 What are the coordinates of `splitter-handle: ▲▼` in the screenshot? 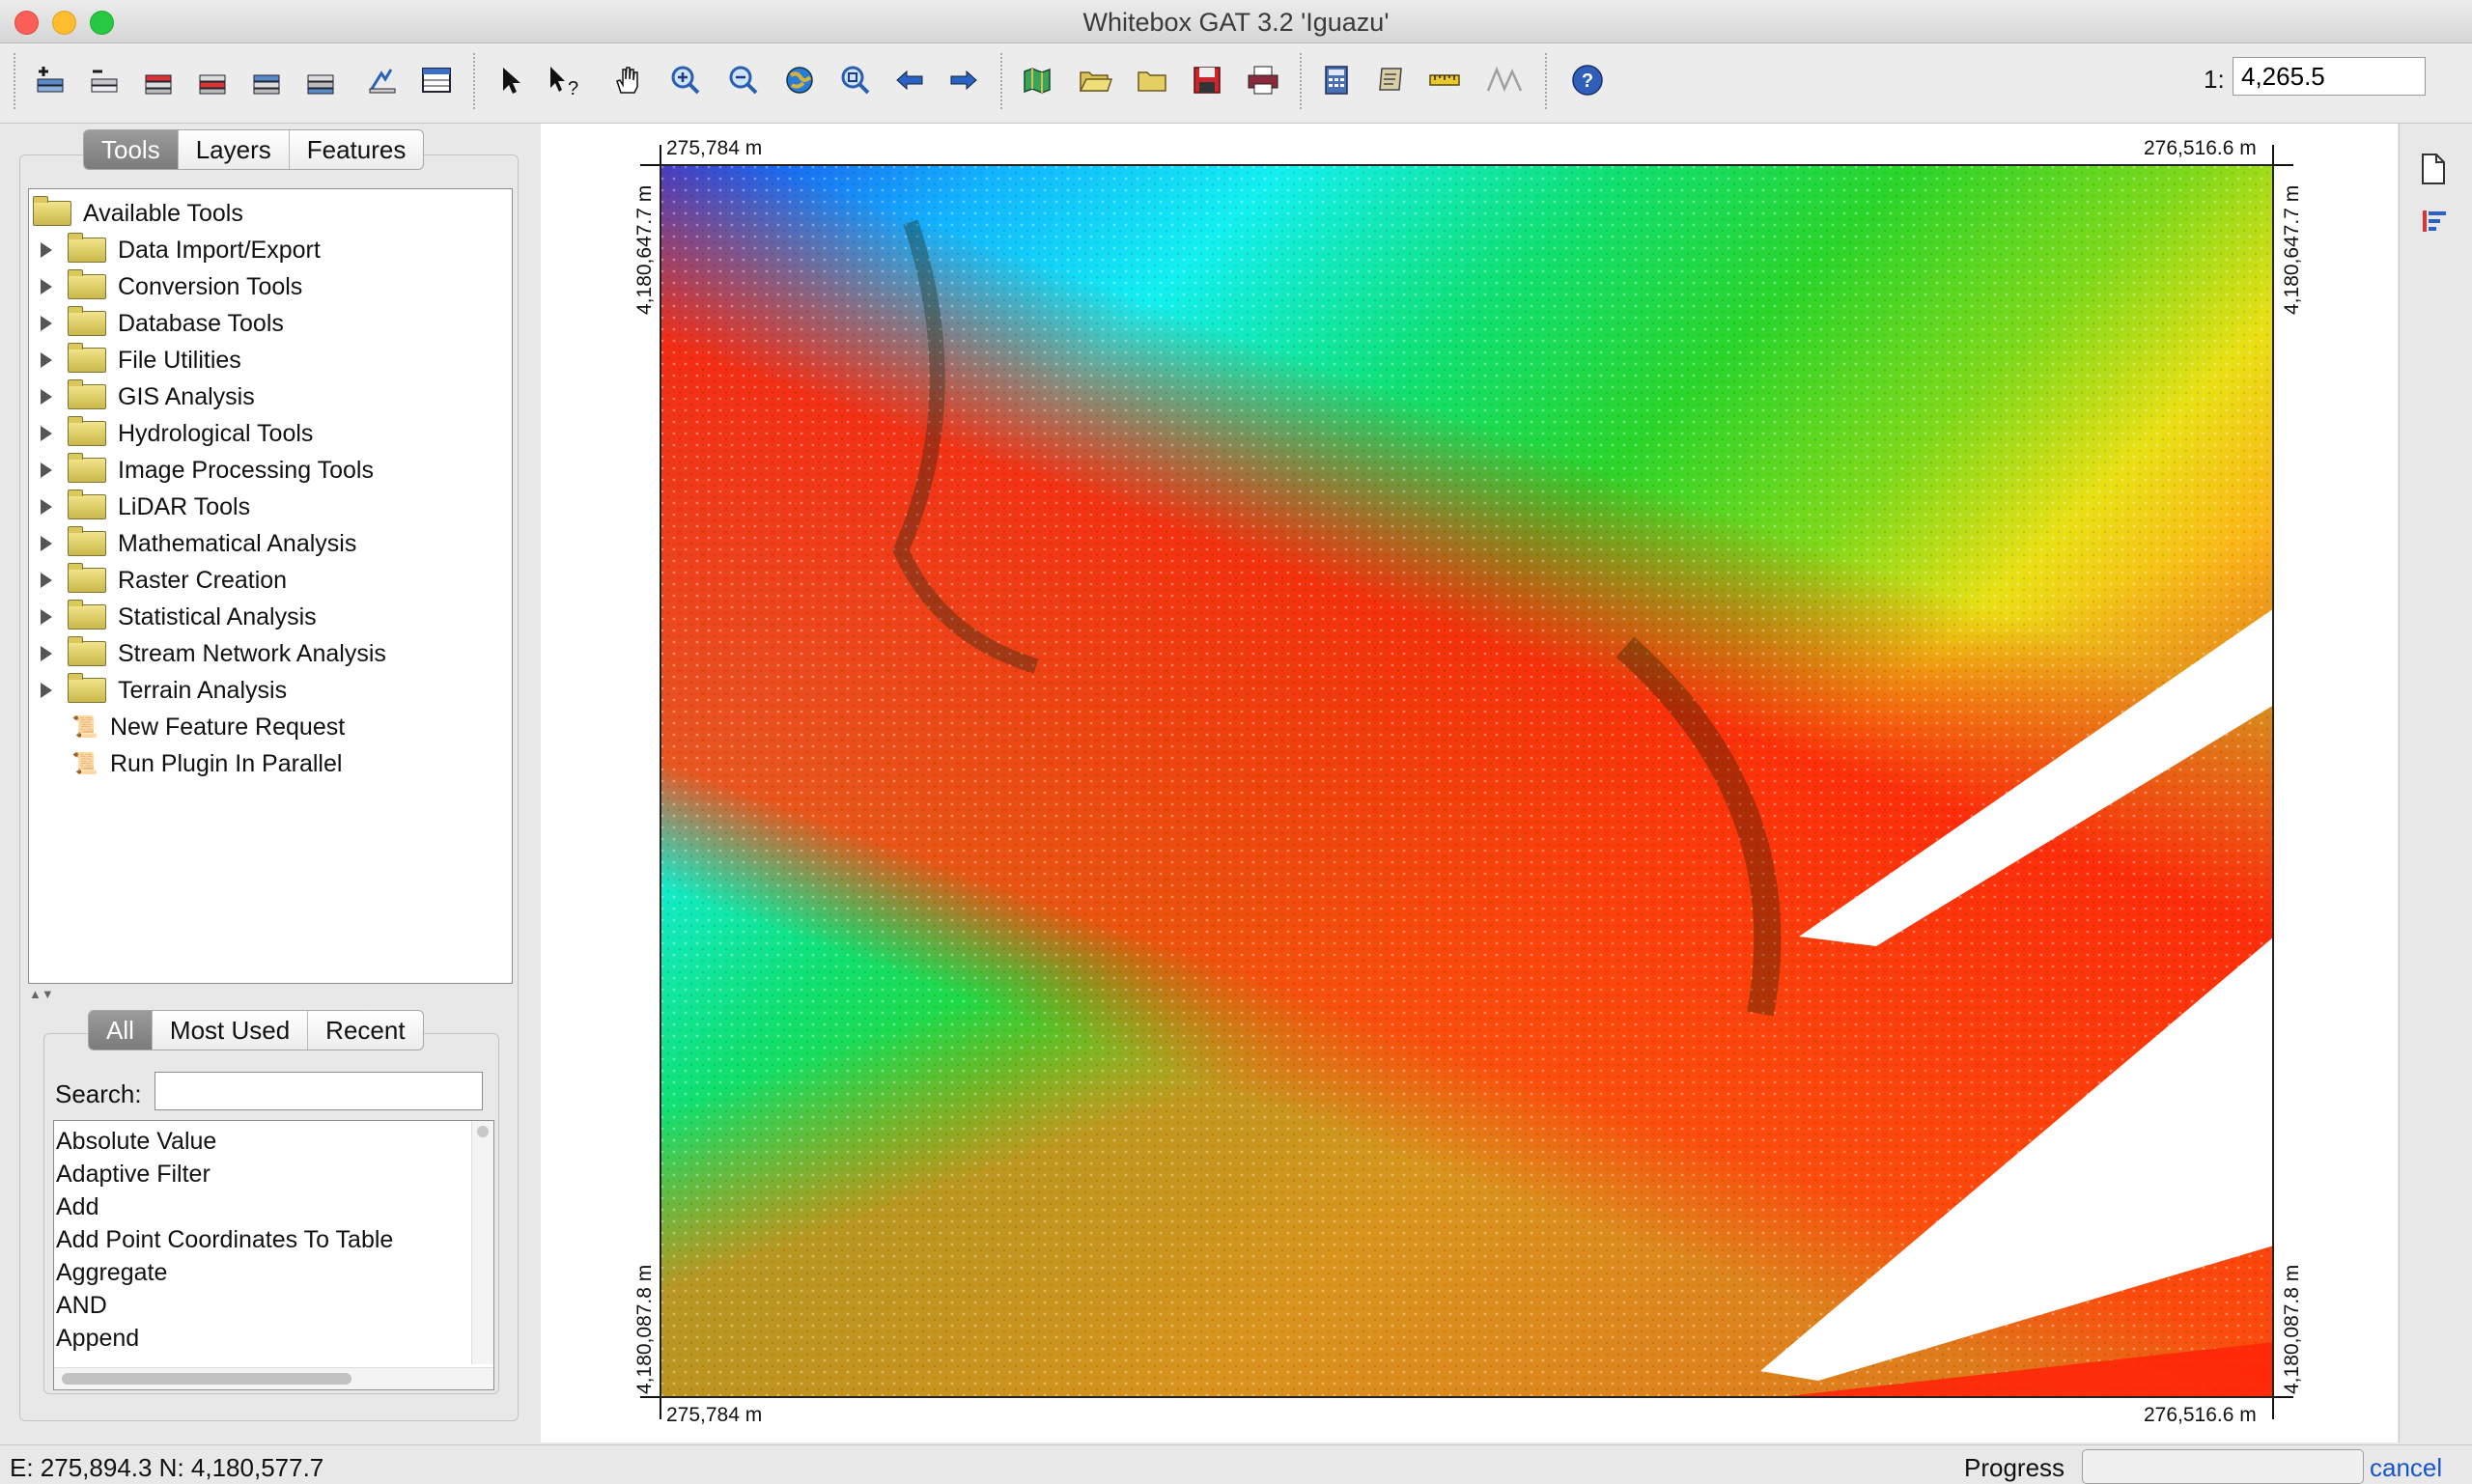 It's located at (48, 994).